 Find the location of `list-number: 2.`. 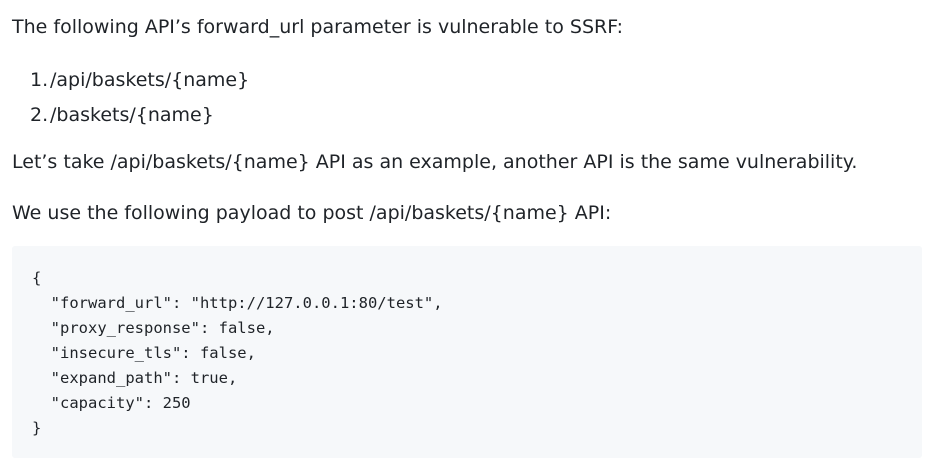

list-number: 2. is located at coordinates (39, 115).